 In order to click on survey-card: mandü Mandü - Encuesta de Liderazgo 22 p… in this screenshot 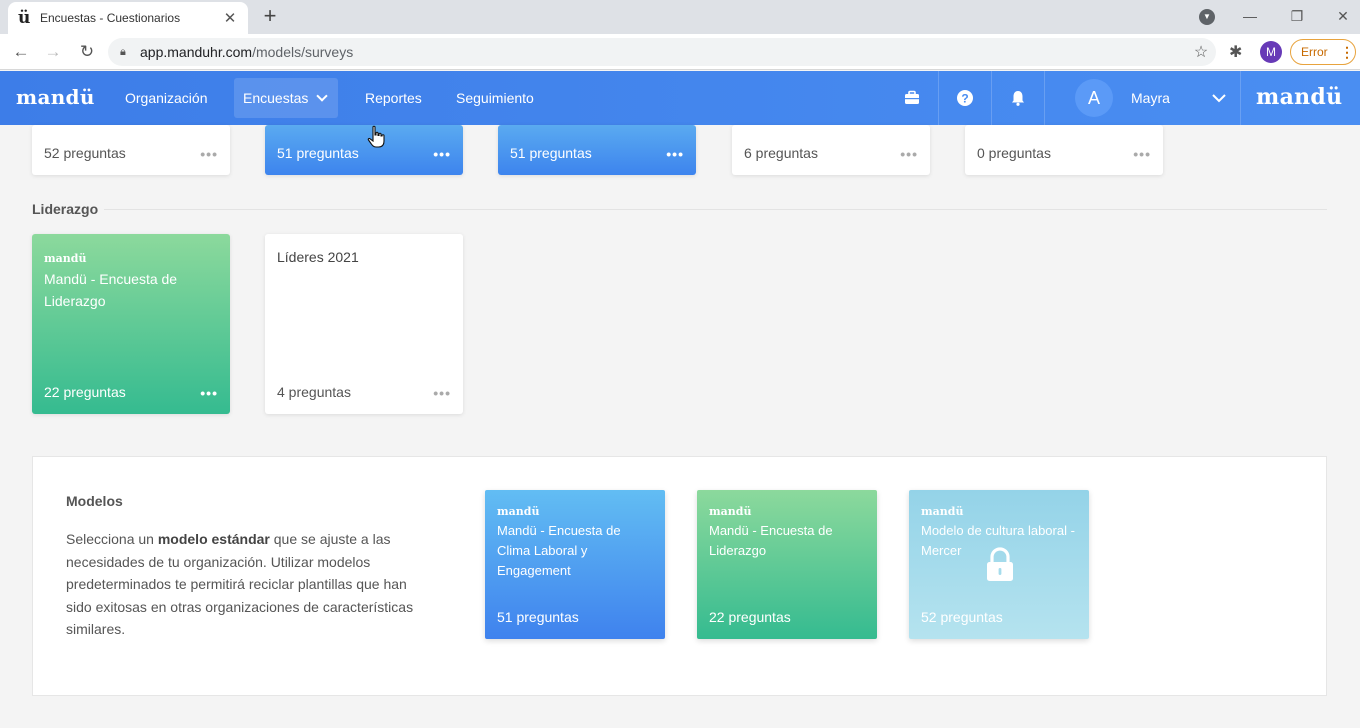, I will do `click(131, 324)`.